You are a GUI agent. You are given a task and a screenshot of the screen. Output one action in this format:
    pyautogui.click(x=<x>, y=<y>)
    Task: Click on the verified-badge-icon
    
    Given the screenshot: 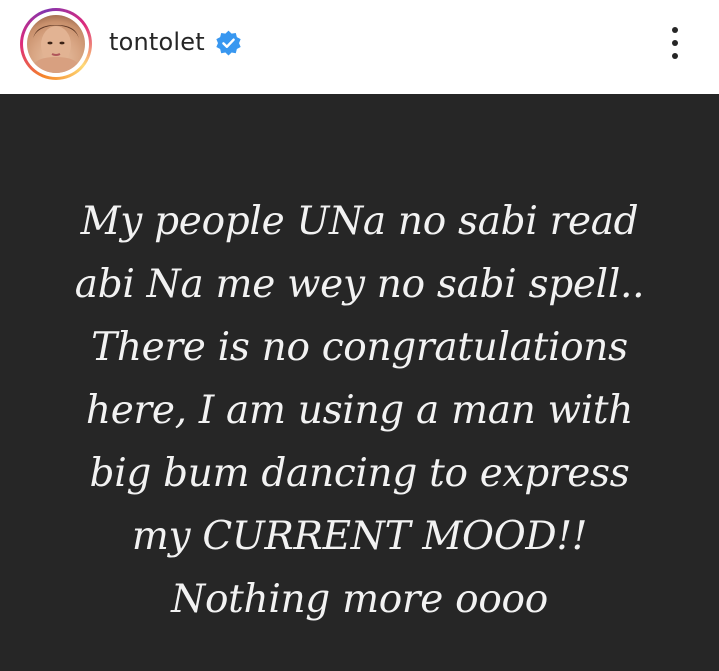 What is the action you would take?
    pyautogui.click(x=228, y=43)
    